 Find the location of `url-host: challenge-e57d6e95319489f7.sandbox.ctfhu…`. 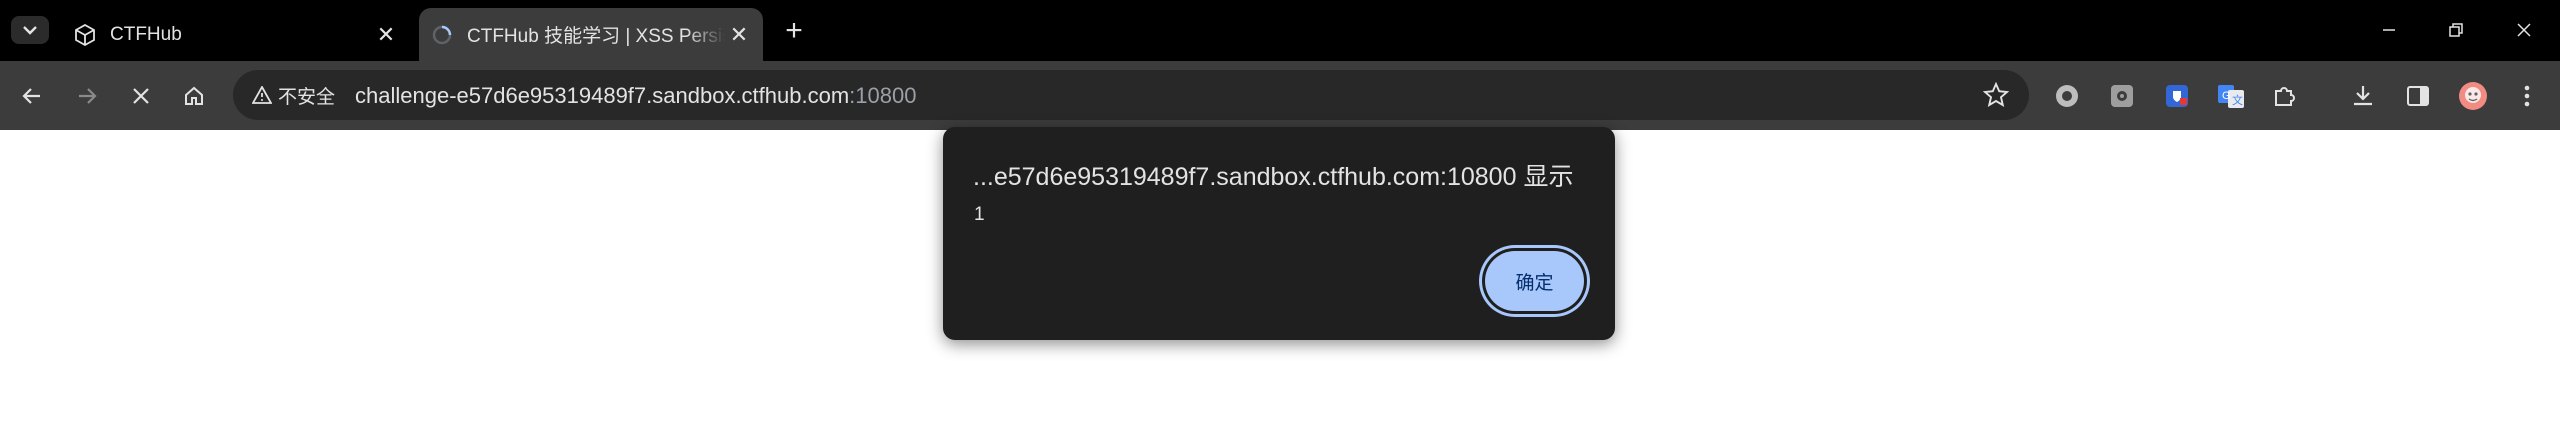

url-host: challenge-e57d6e95319489f7.sandbox.ctfhu… is located at coordinates (602, 95).